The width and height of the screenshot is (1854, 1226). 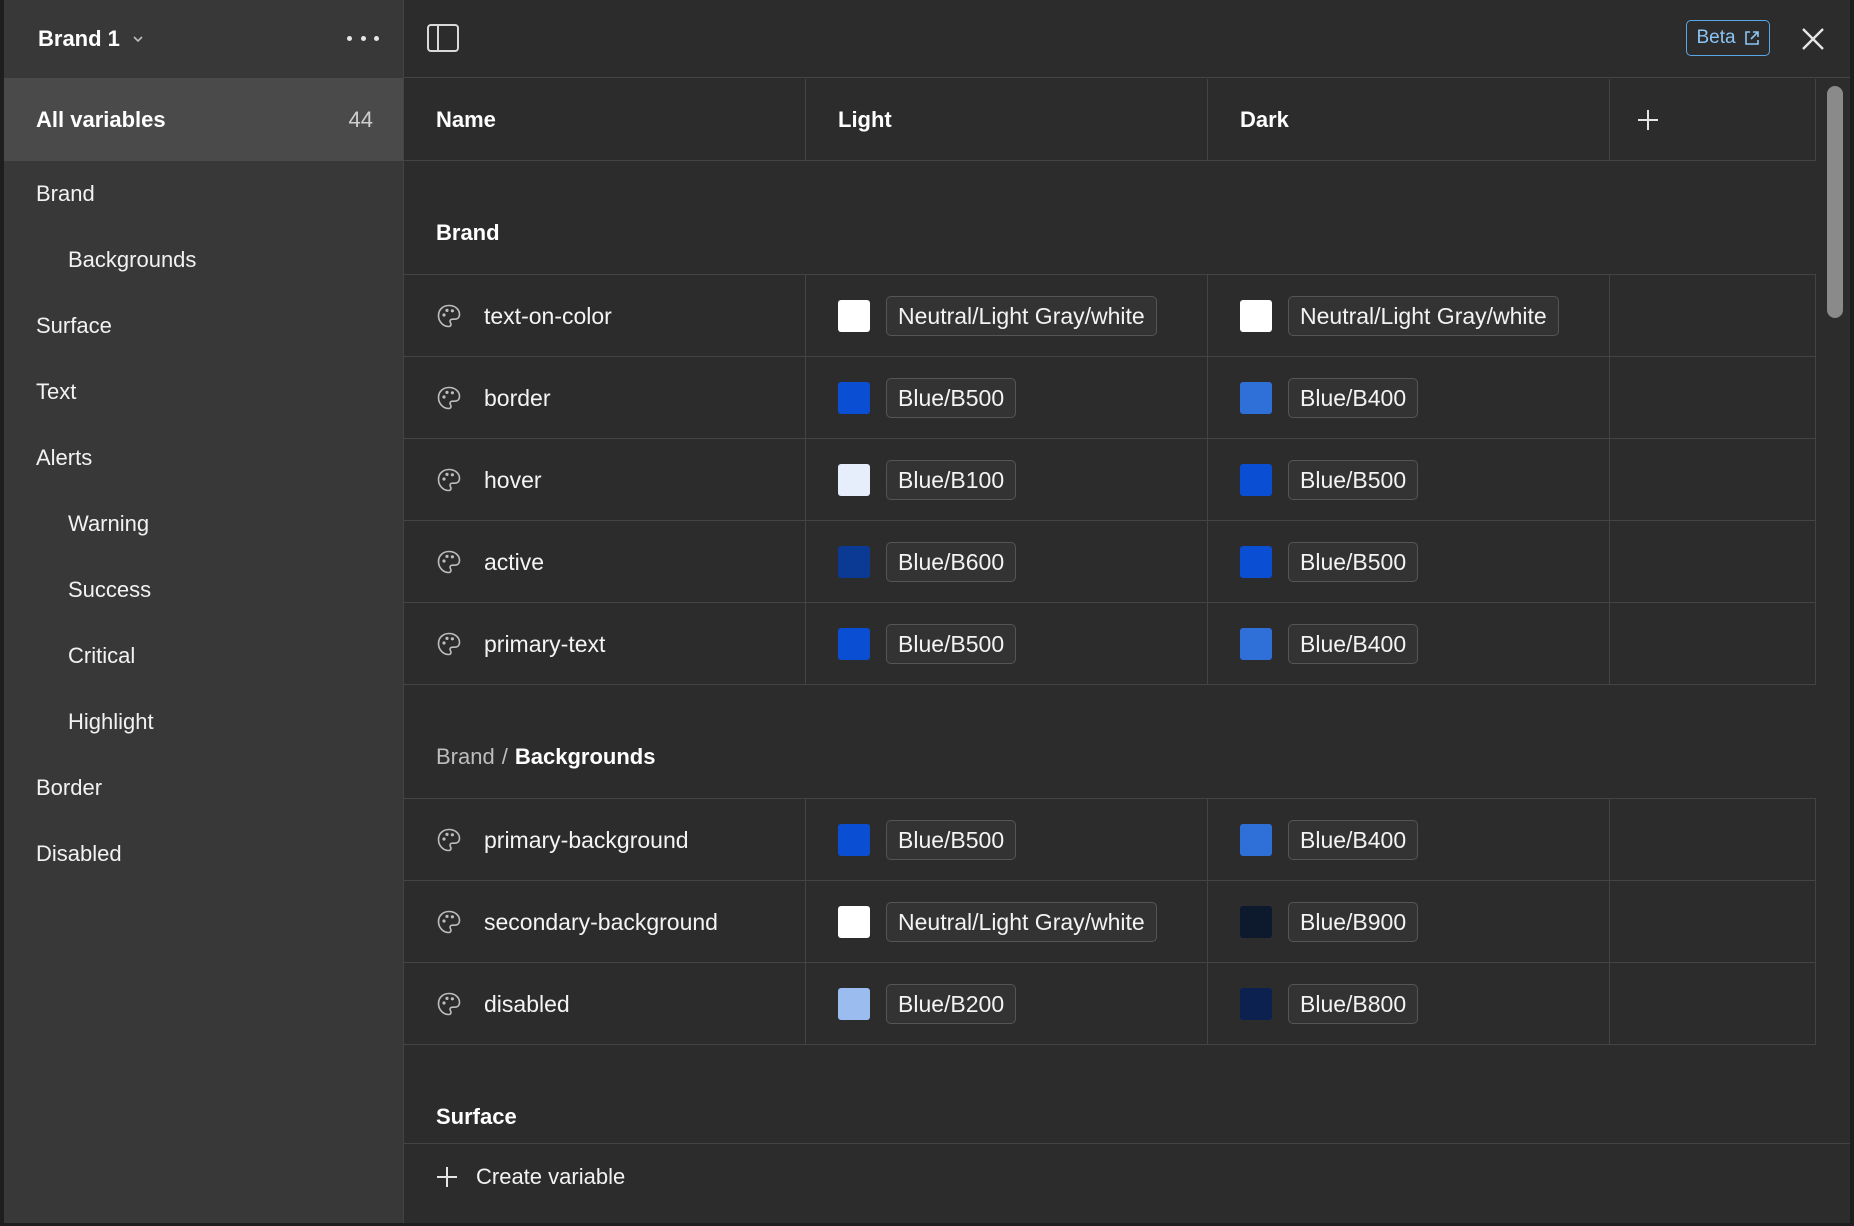 I want to click on variable-name-cell: active, so click(x=605, y=562).